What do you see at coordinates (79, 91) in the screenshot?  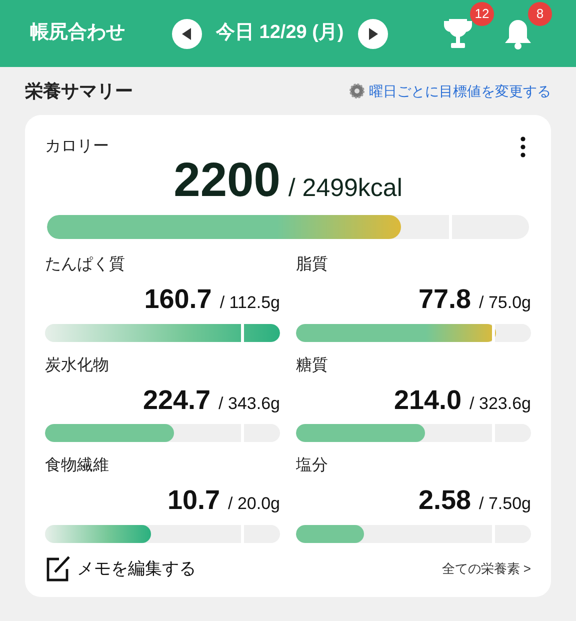 I see `section-title: 栄養サマリー` at bounding box center [79, 91].